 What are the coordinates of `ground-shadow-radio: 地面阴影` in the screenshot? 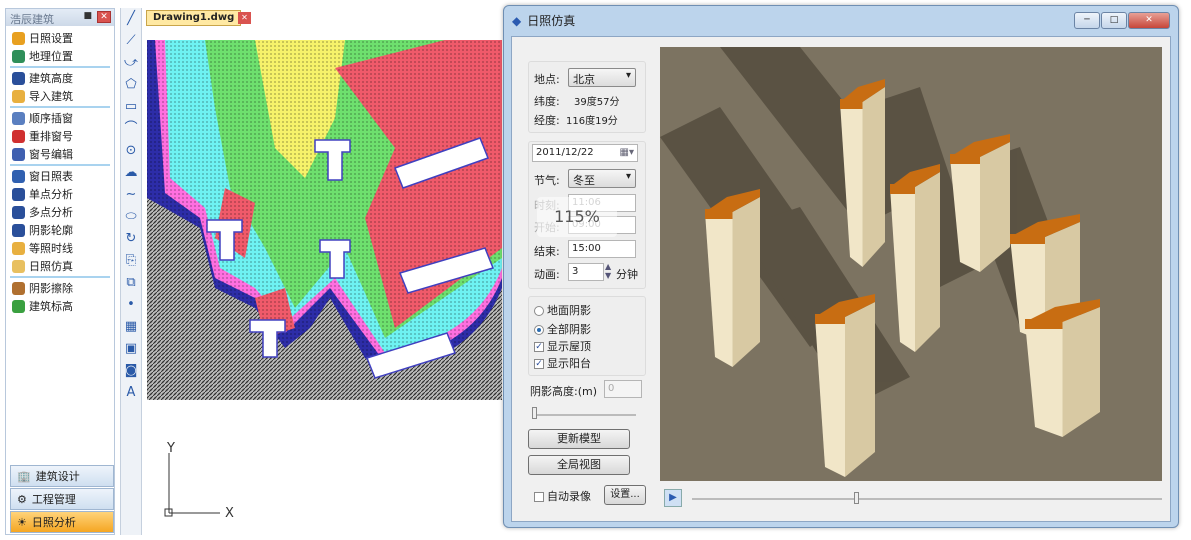 It's located at (562, 310).